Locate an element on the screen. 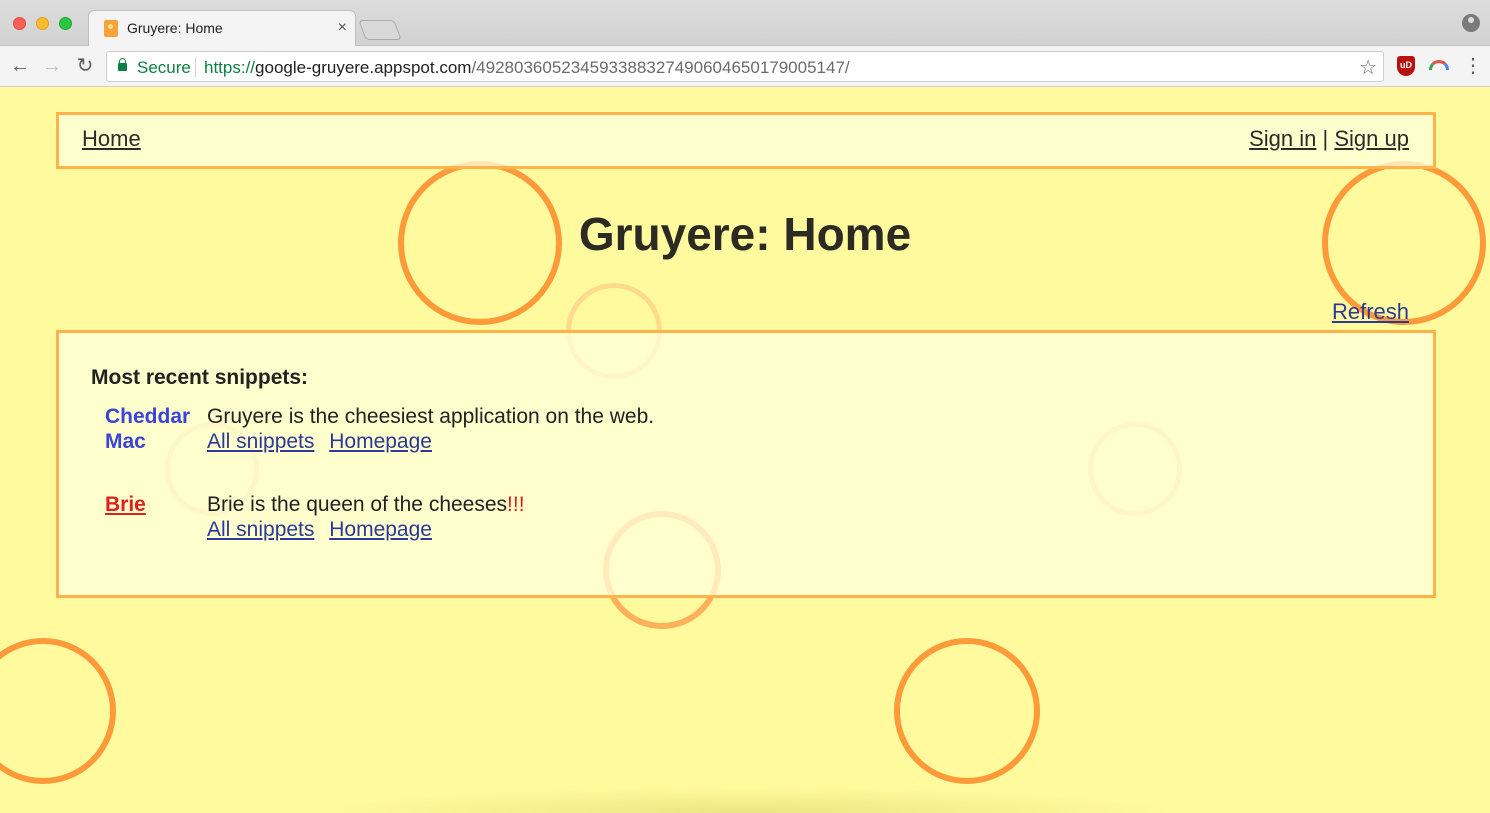 This screenshot has height=813, width=1490. sign-in-link: Sign in is located at coordinates (1282, 138).